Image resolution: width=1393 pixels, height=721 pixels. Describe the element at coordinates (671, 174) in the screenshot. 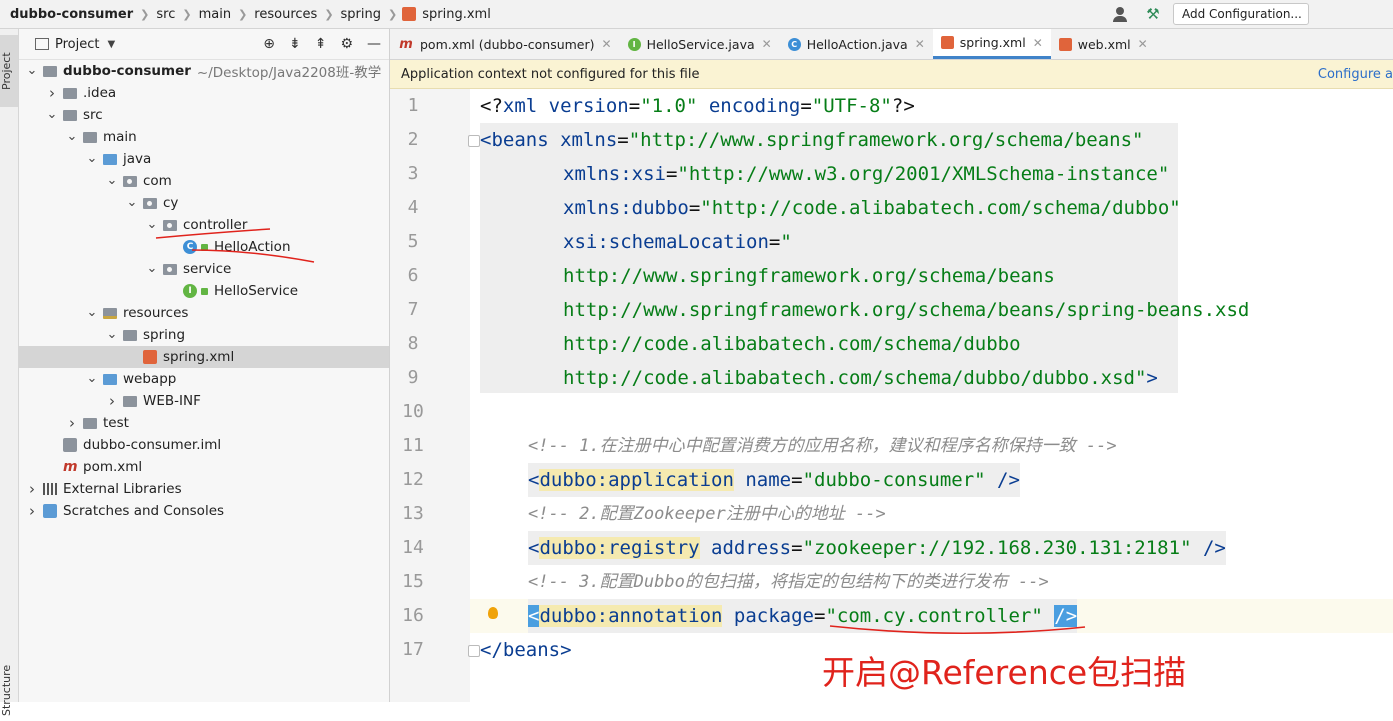

I see `code-token: =` at that location.